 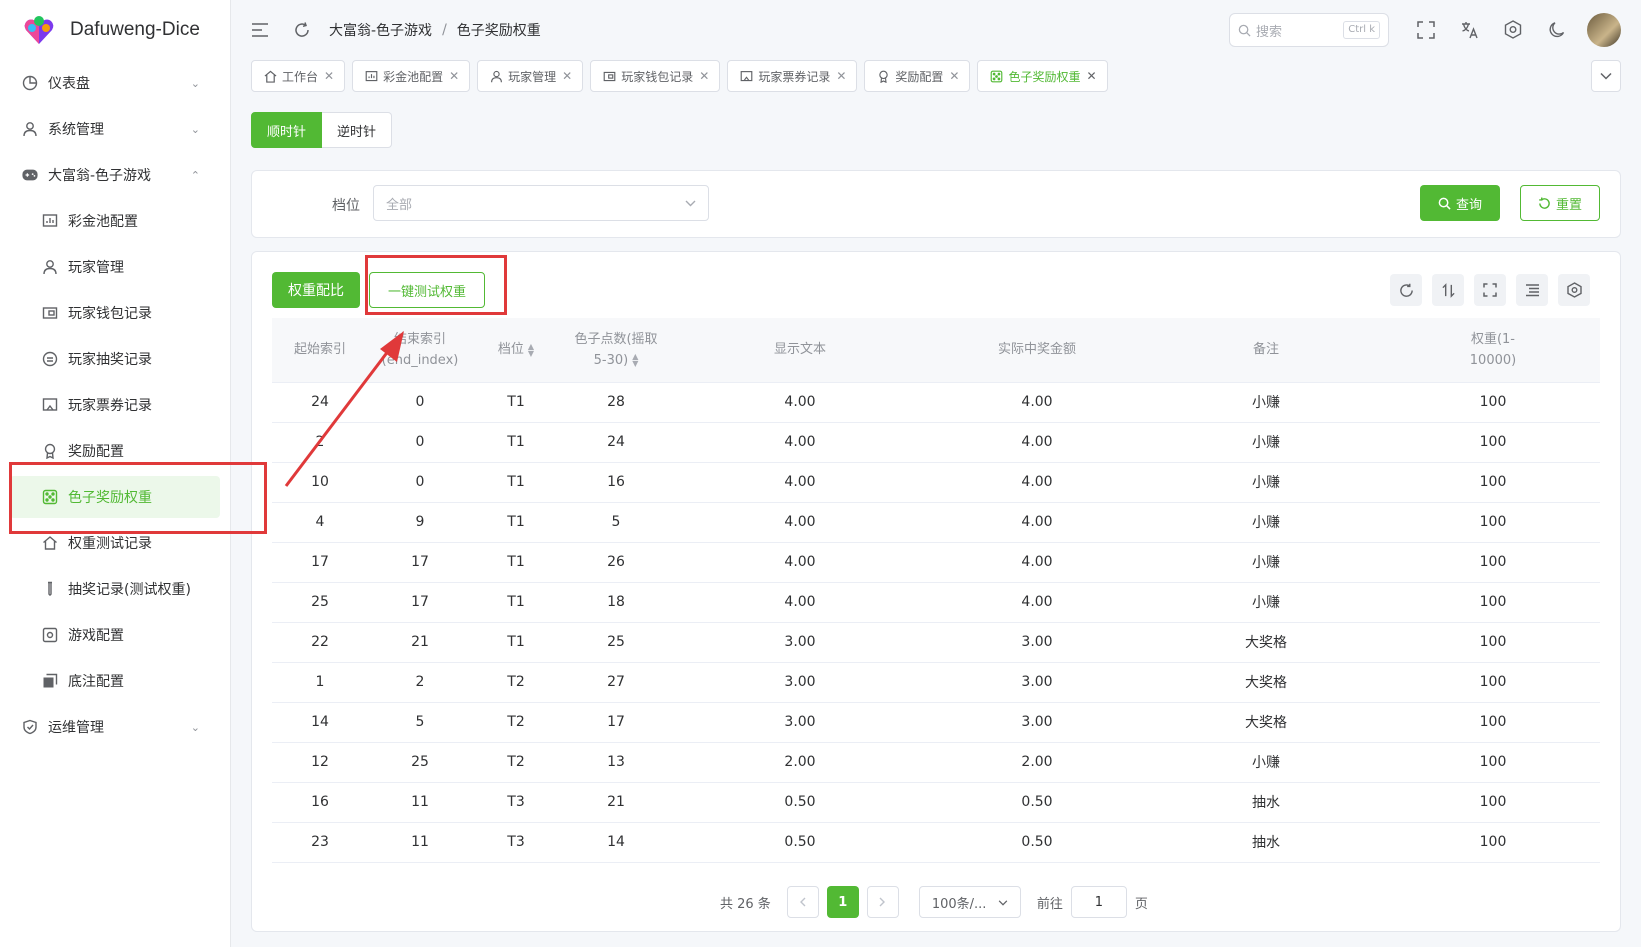 What do you see at coordinates (616, 350) in the screenshot?
I see `col-header-dice-points: 色子点数(摇取 5-30) ▲ ▼` at bounding box center [616, 350].